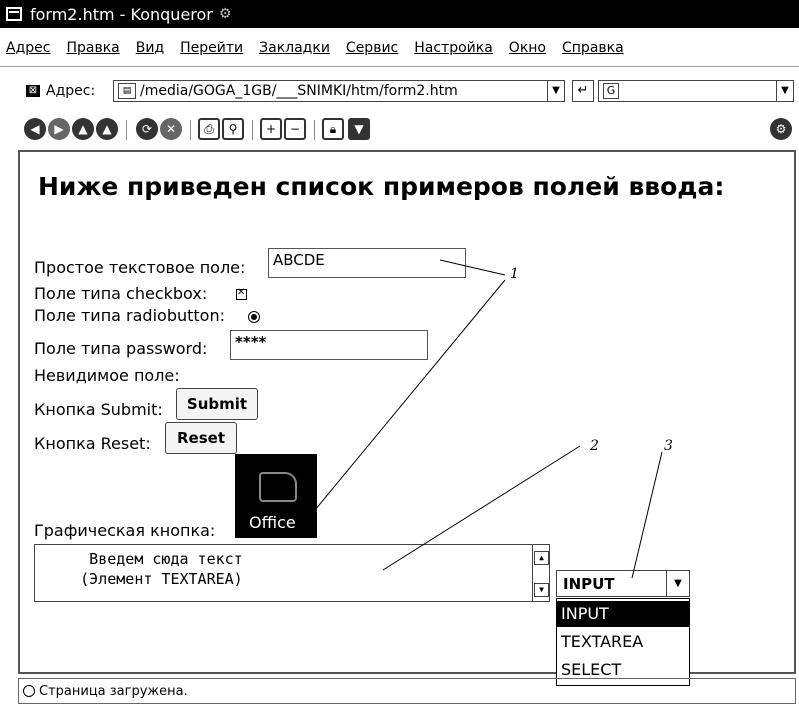 Image resolution: width=799 pixels, height=708 pixels. What do you see at coordinates (668, 446) in the screenshot?
I see `annotation-3: 3` at bounding box center [668, 446].